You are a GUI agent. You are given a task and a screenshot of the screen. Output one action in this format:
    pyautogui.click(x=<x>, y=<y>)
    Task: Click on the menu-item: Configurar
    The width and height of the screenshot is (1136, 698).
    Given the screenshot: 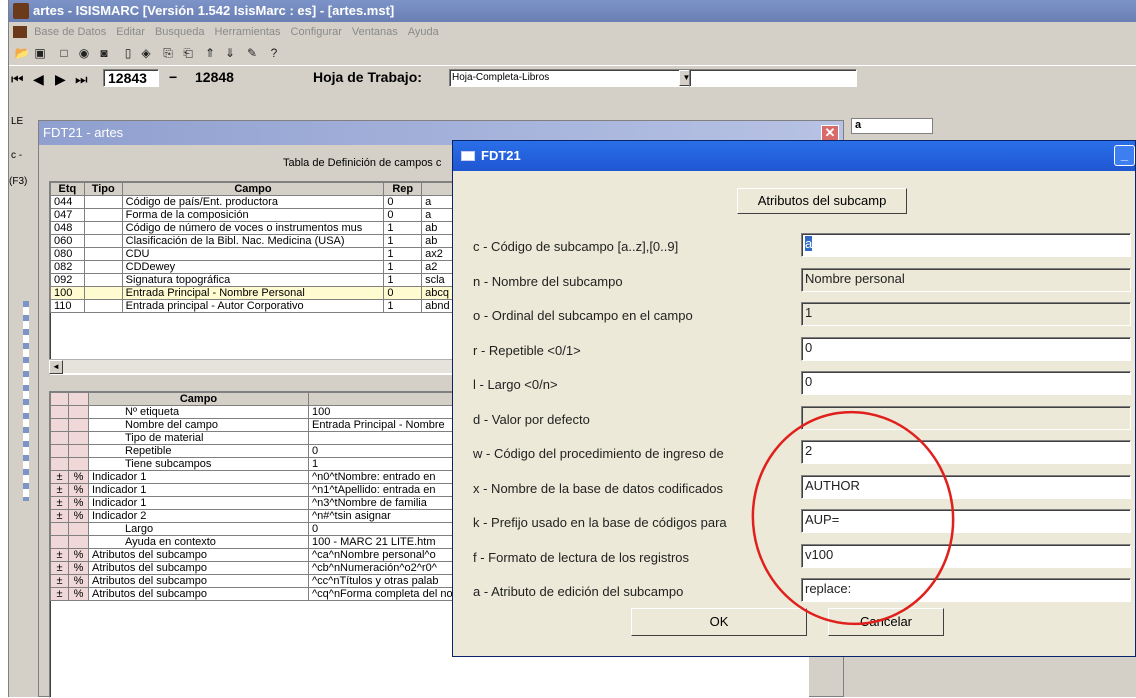 What is the action you would take?
    pyautogui.click(x=316, y=32)
    